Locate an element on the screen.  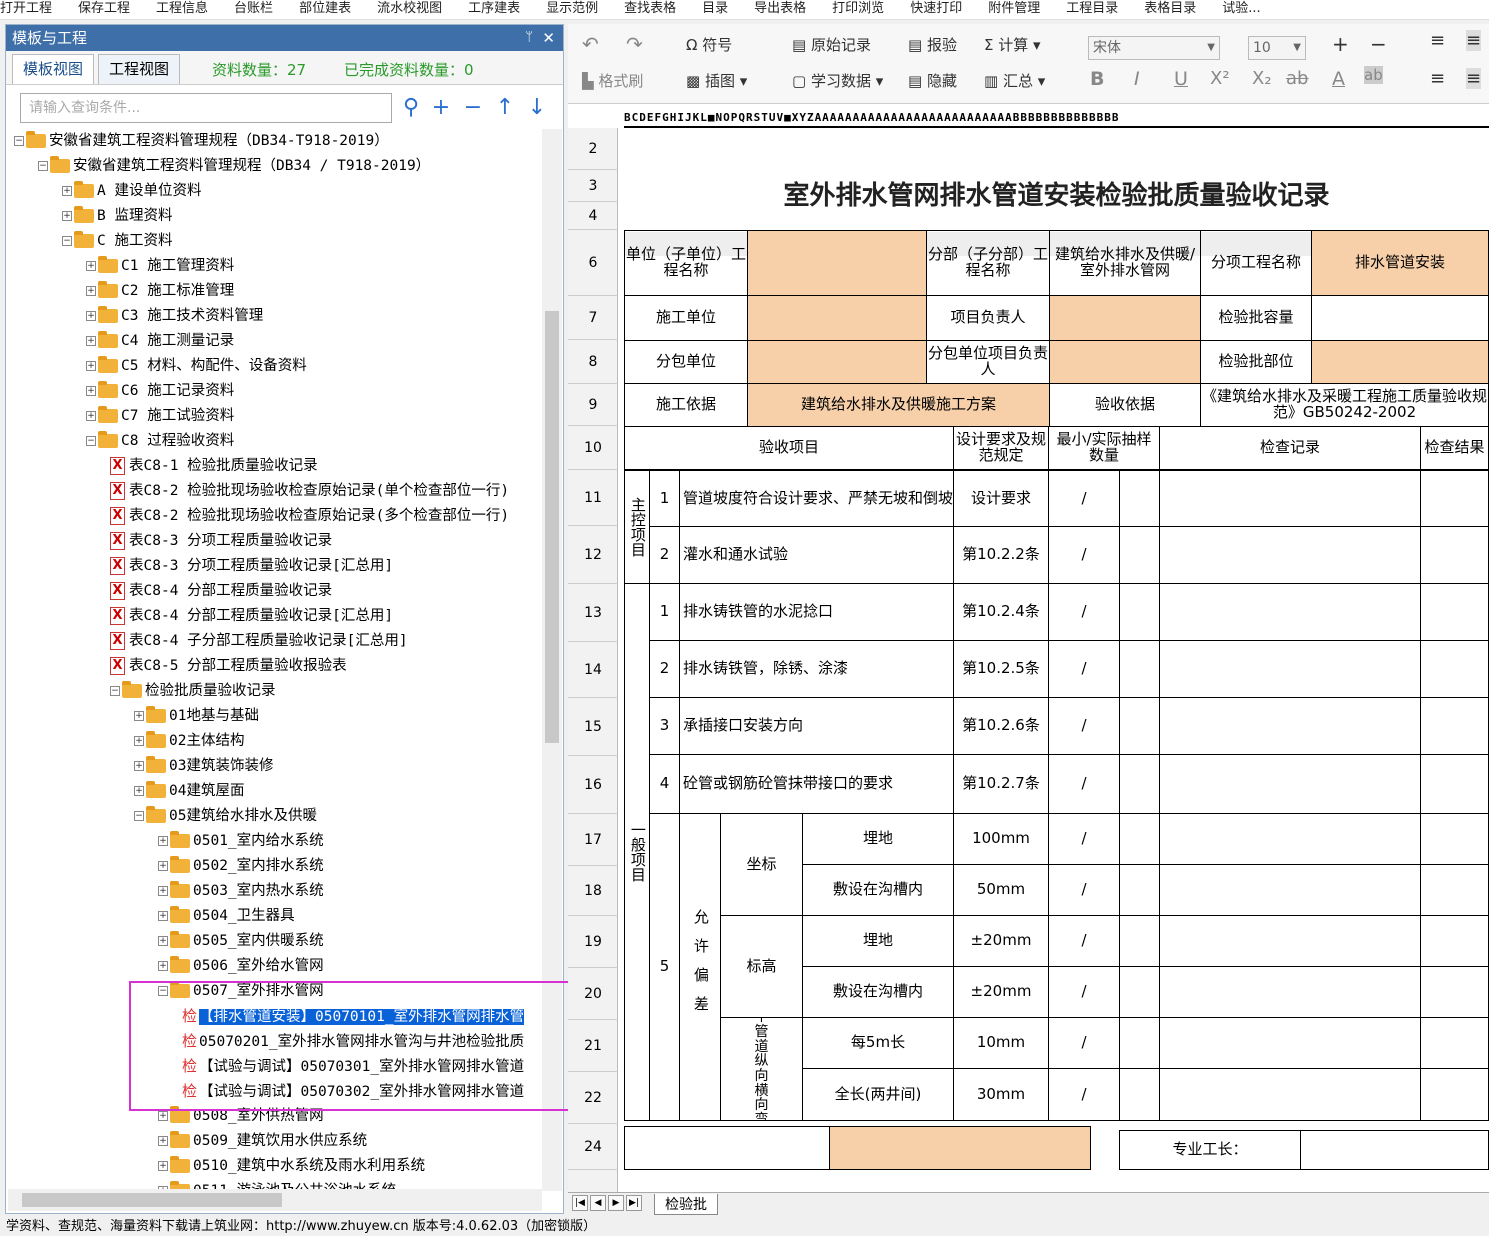
original-record-button: ▤ 原始记录 is located at coordinates (831, 44).